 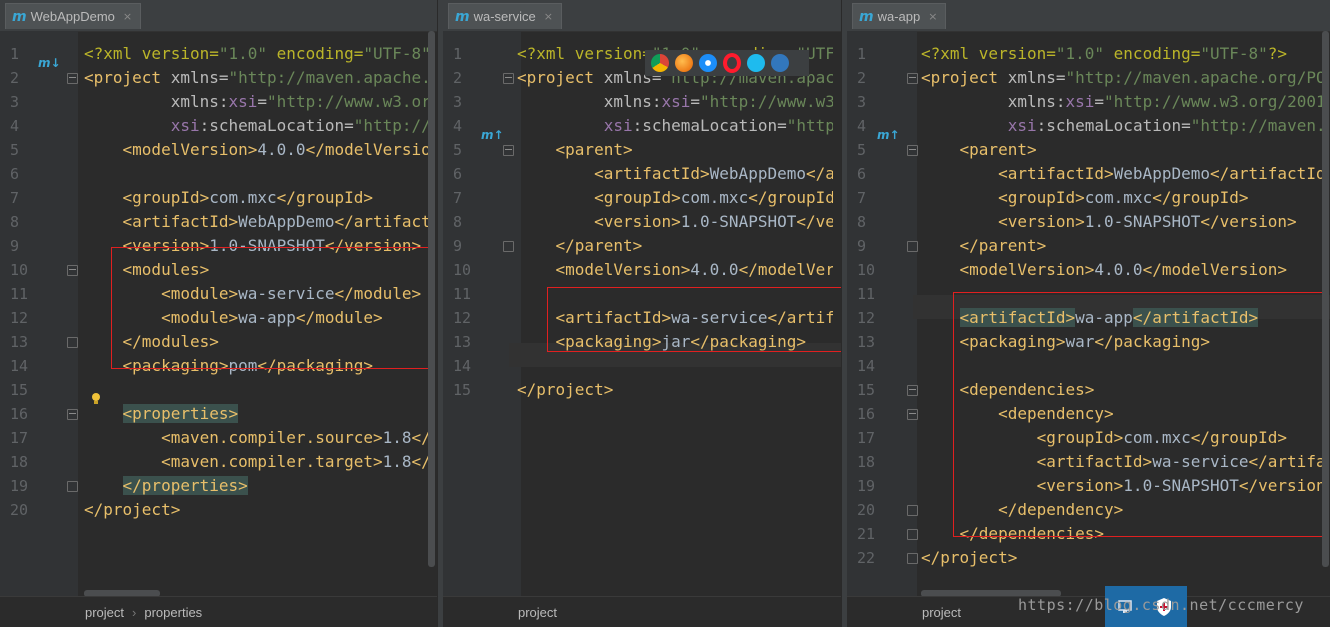 What do you see at coordinates (15, 222) in the screenshot?
I see `line-number: 8` at bounding box center [15, 222].